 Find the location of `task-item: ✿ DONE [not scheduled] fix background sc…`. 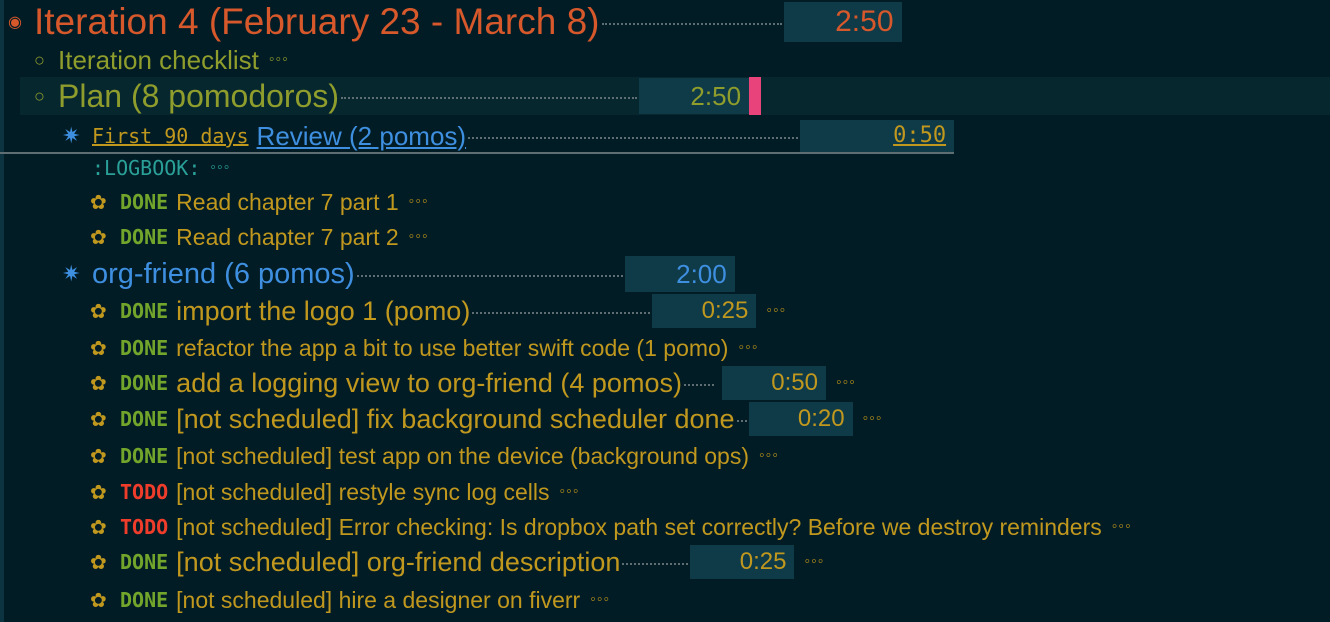

task-item: ✿ DONE [not scheduled] fix background sc… is located at coordinates (441, 419).